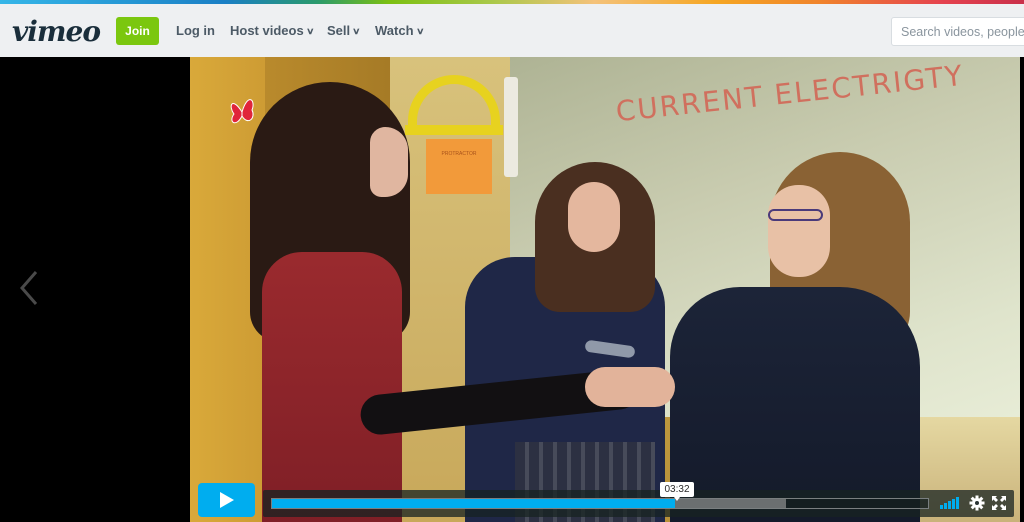 Image resolution: width=1024 pixels, height=522 pixels. What do you see at coordinates (56, 31) in the screenshot?
I see `vimeo-logo: vimeo` at bounding box center [56, 31].